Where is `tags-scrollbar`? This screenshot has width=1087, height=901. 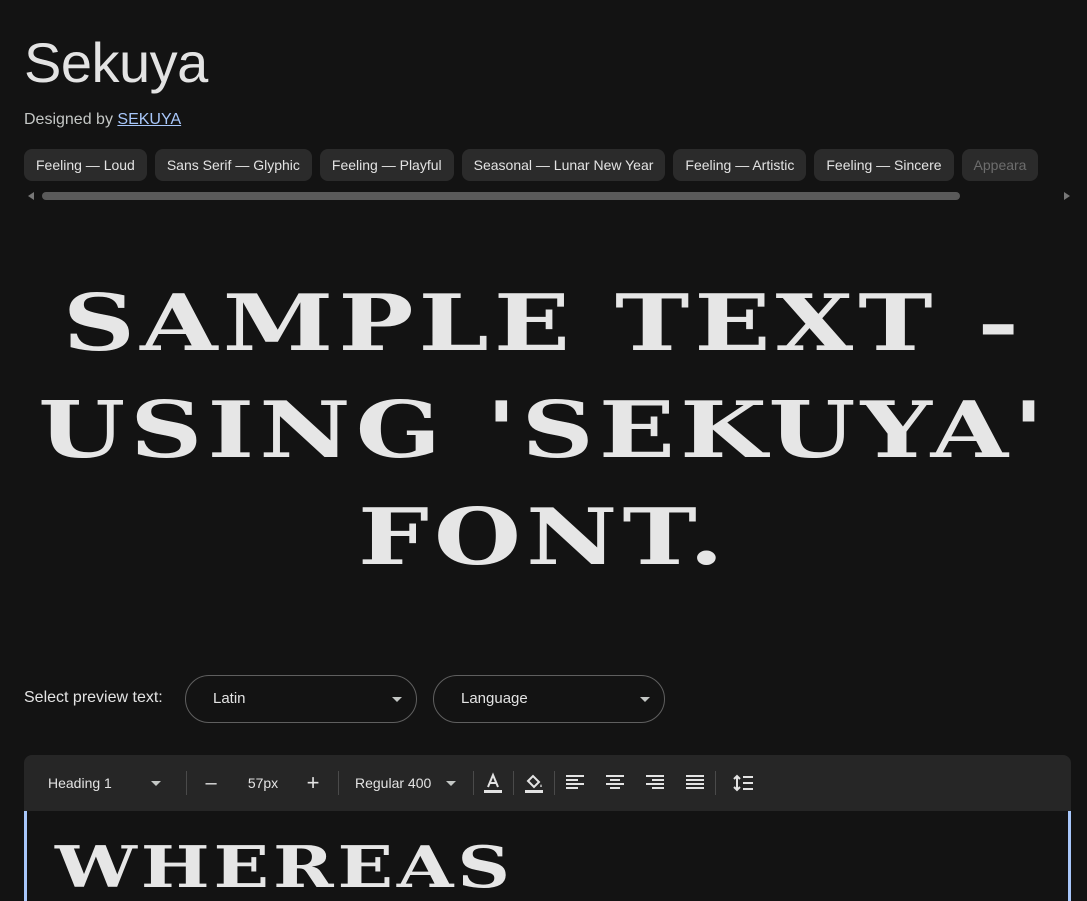
tags-scrollbar is located at coordinates (549, 196).